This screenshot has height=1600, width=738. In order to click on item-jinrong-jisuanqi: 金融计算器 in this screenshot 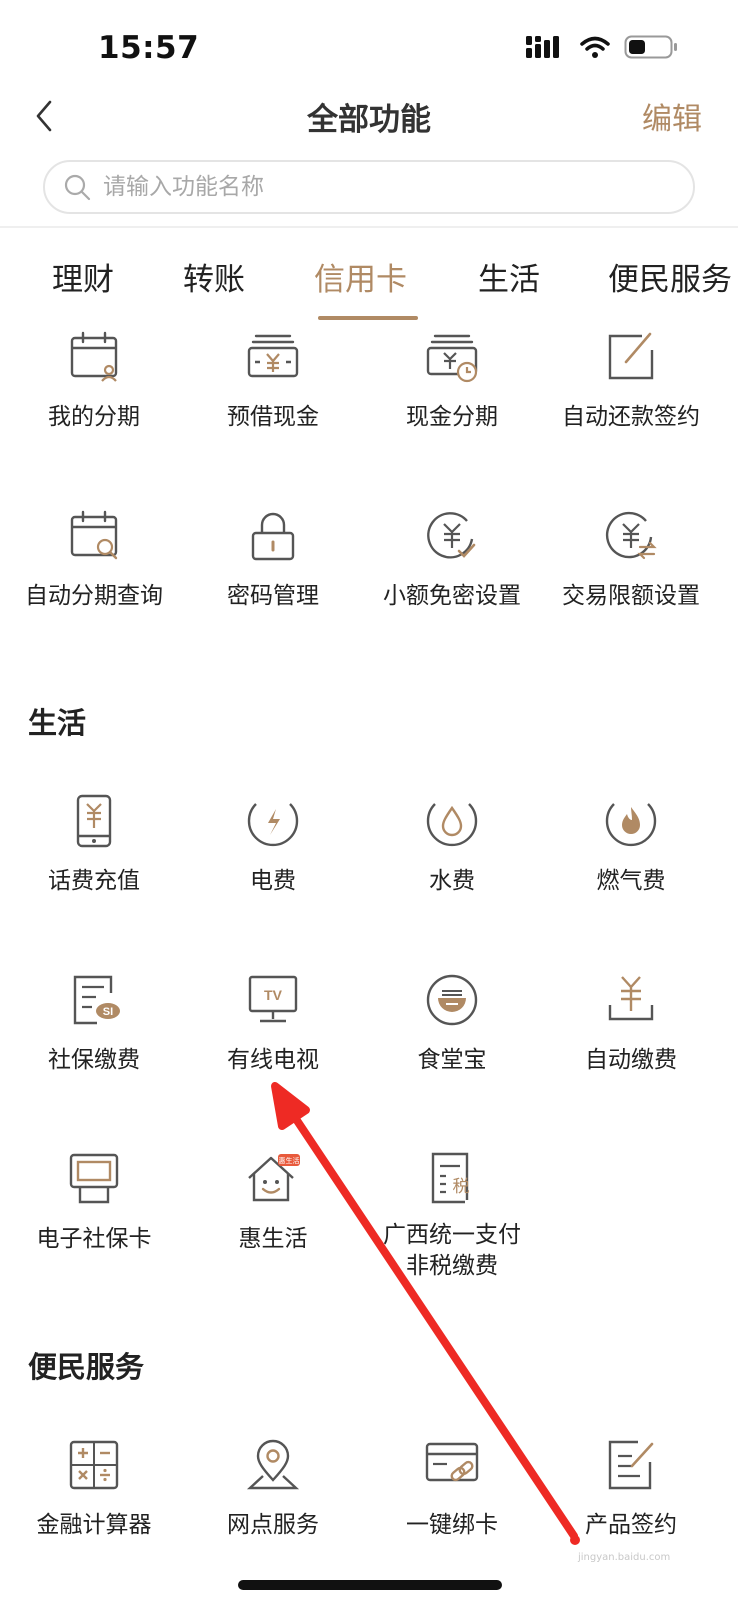, I will do `click(94, 1488)`.